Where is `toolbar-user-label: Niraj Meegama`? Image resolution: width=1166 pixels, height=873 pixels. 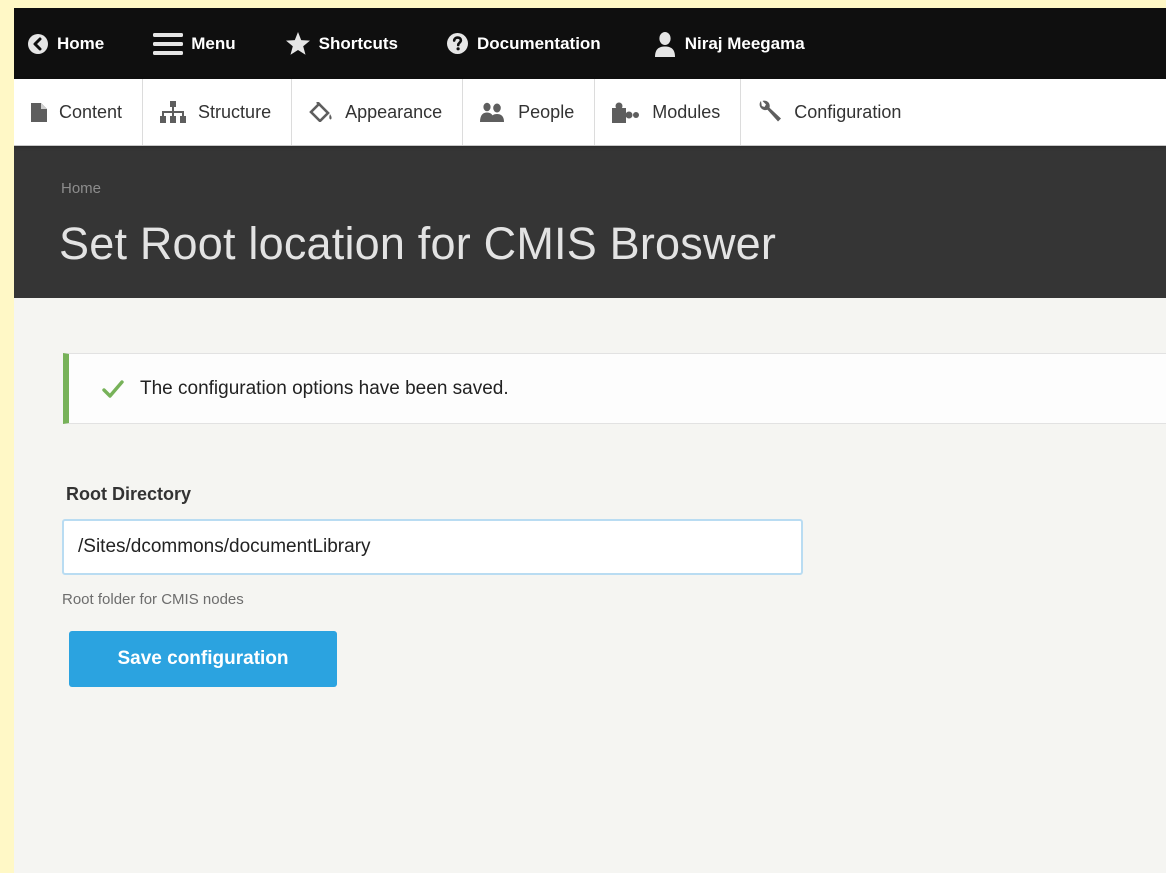 toolbar-user-label: Niraj Meegama is located at coordinates (744, 43).